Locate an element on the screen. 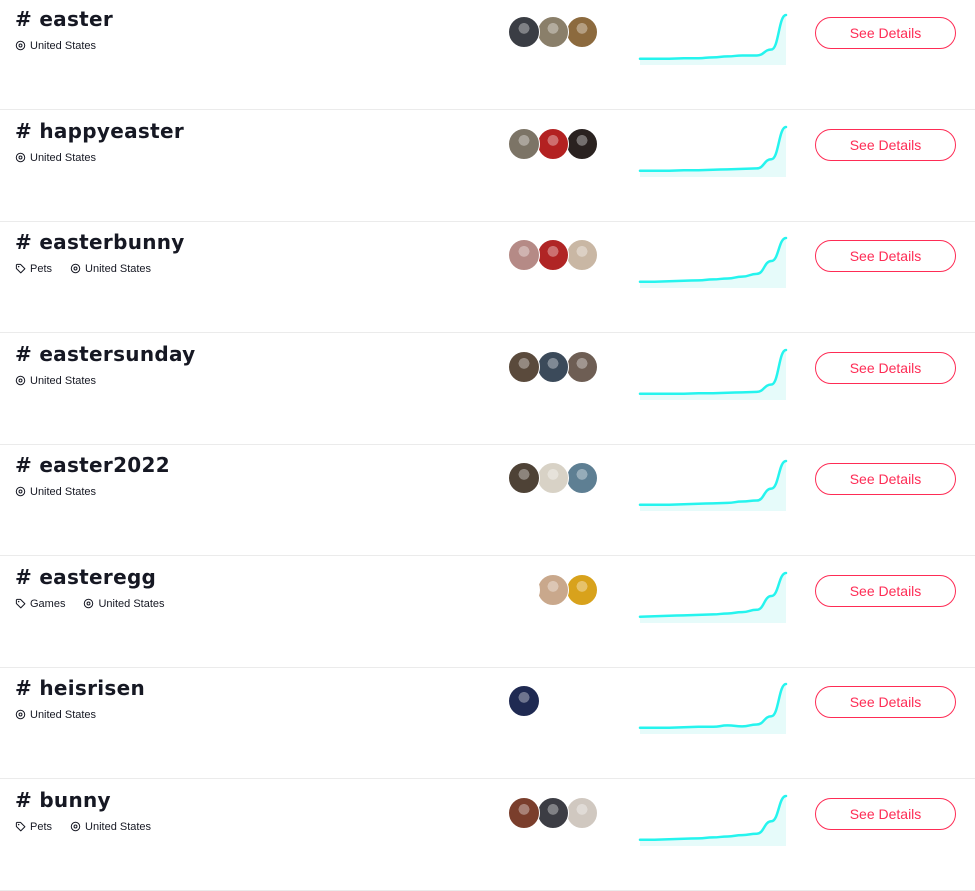  industry-label: Games is located at coordinates (40, 604).